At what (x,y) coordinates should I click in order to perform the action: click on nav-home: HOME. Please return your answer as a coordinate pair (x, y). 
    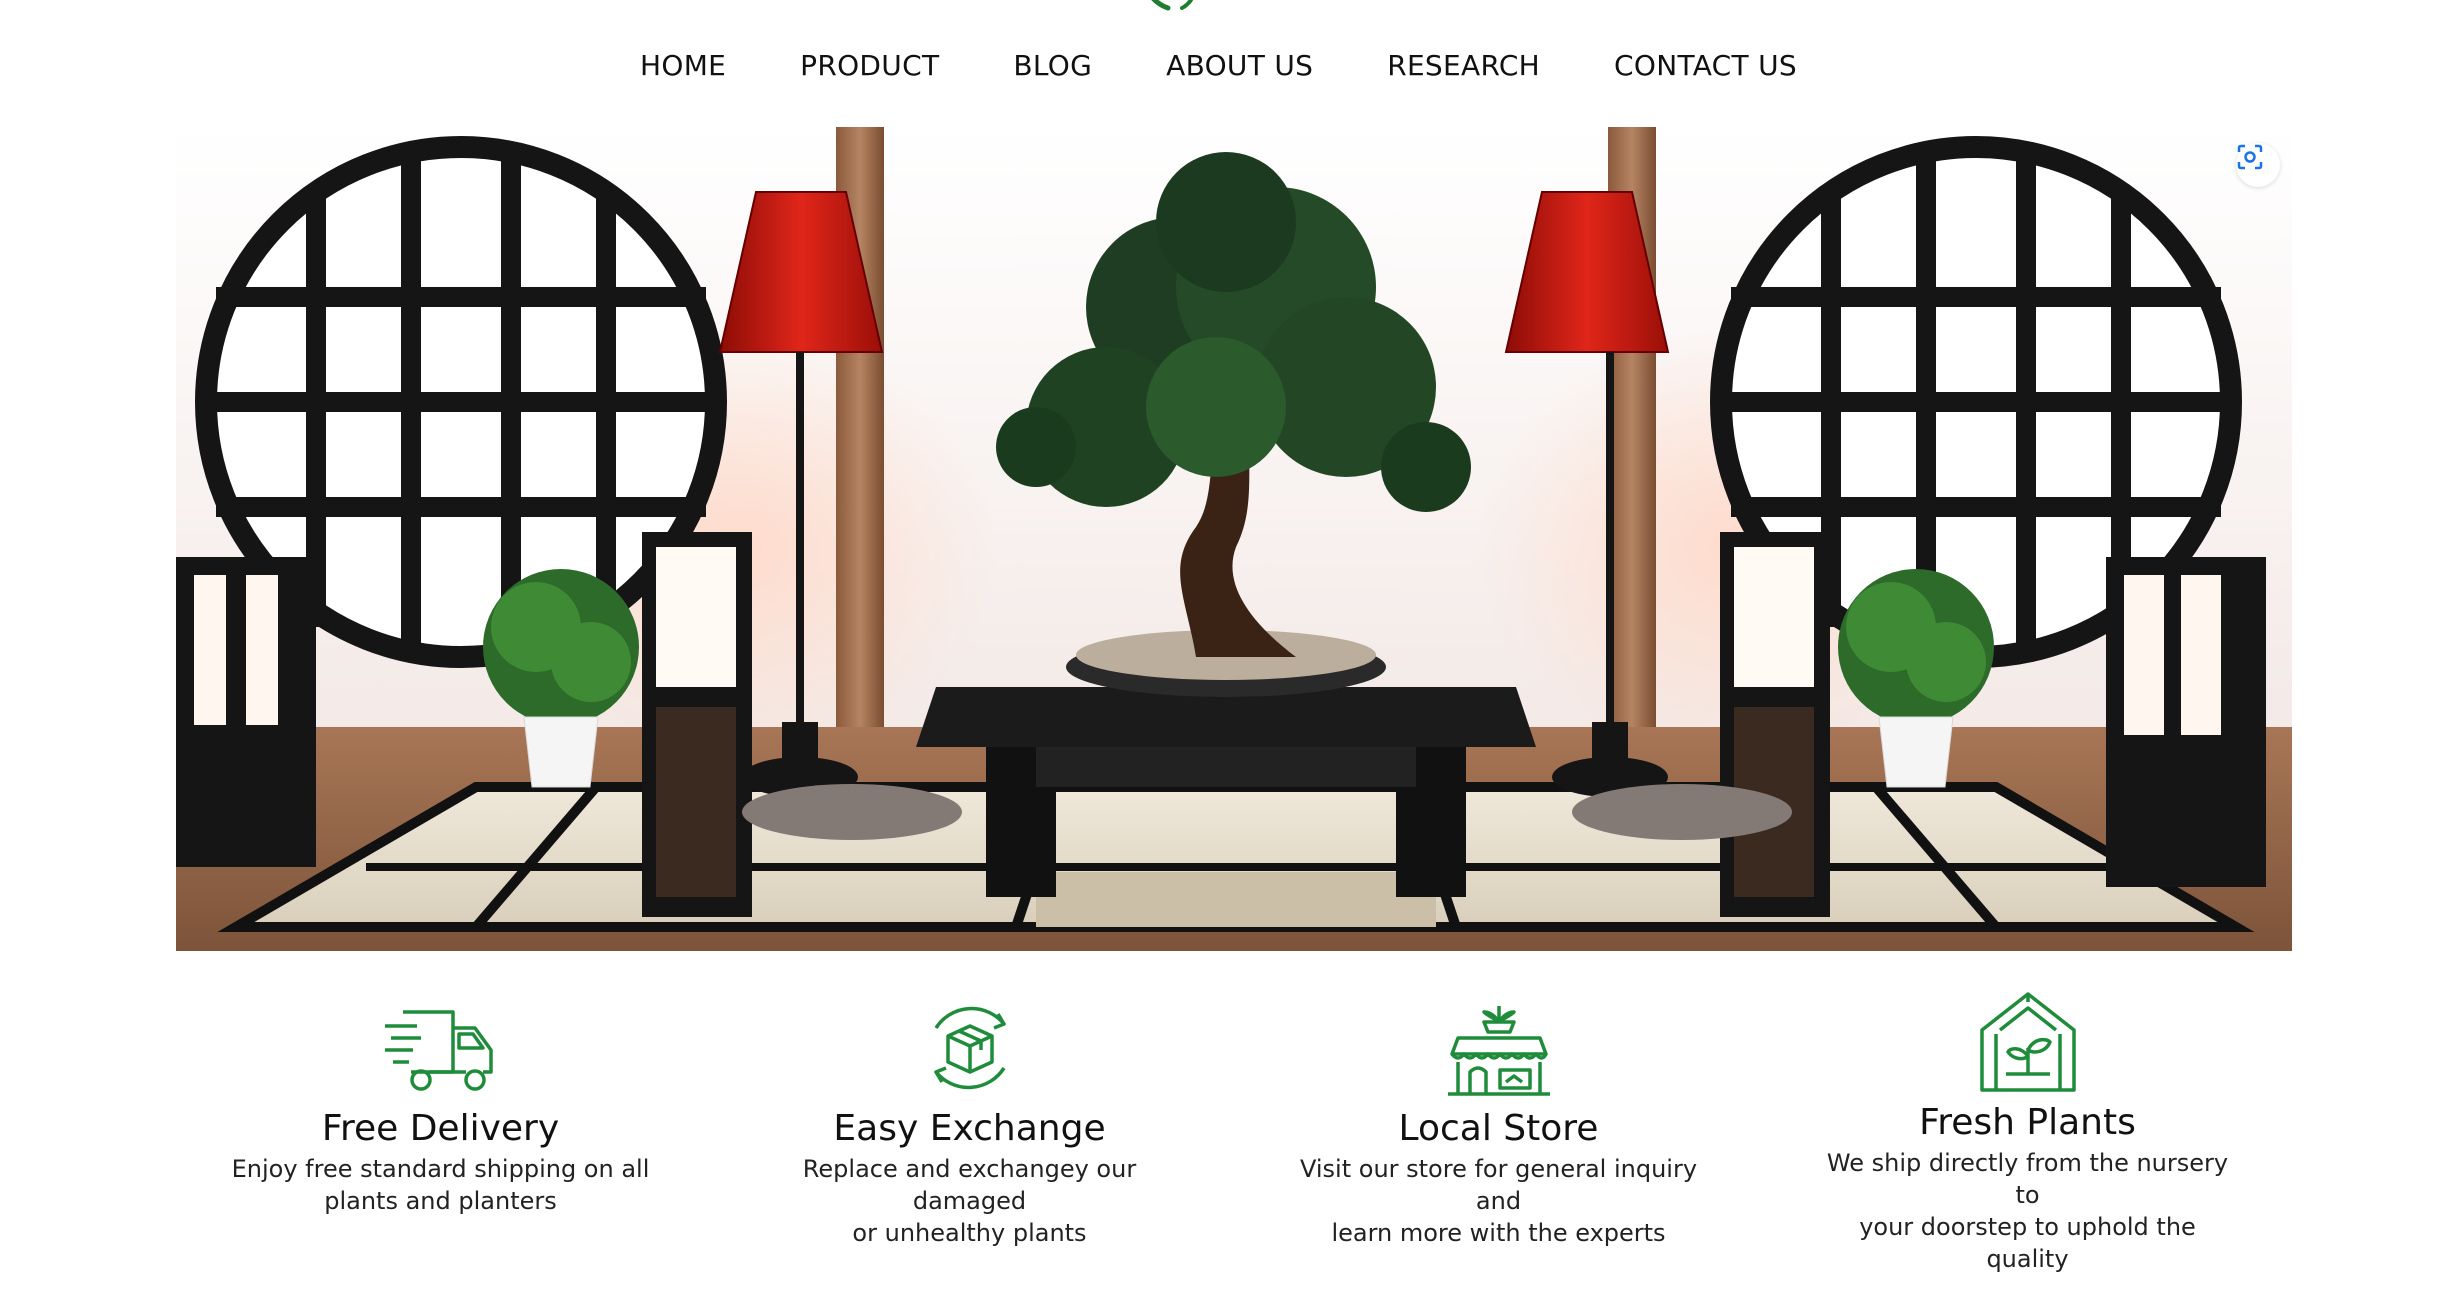
    Looking at the image, I should click on (683, 65).